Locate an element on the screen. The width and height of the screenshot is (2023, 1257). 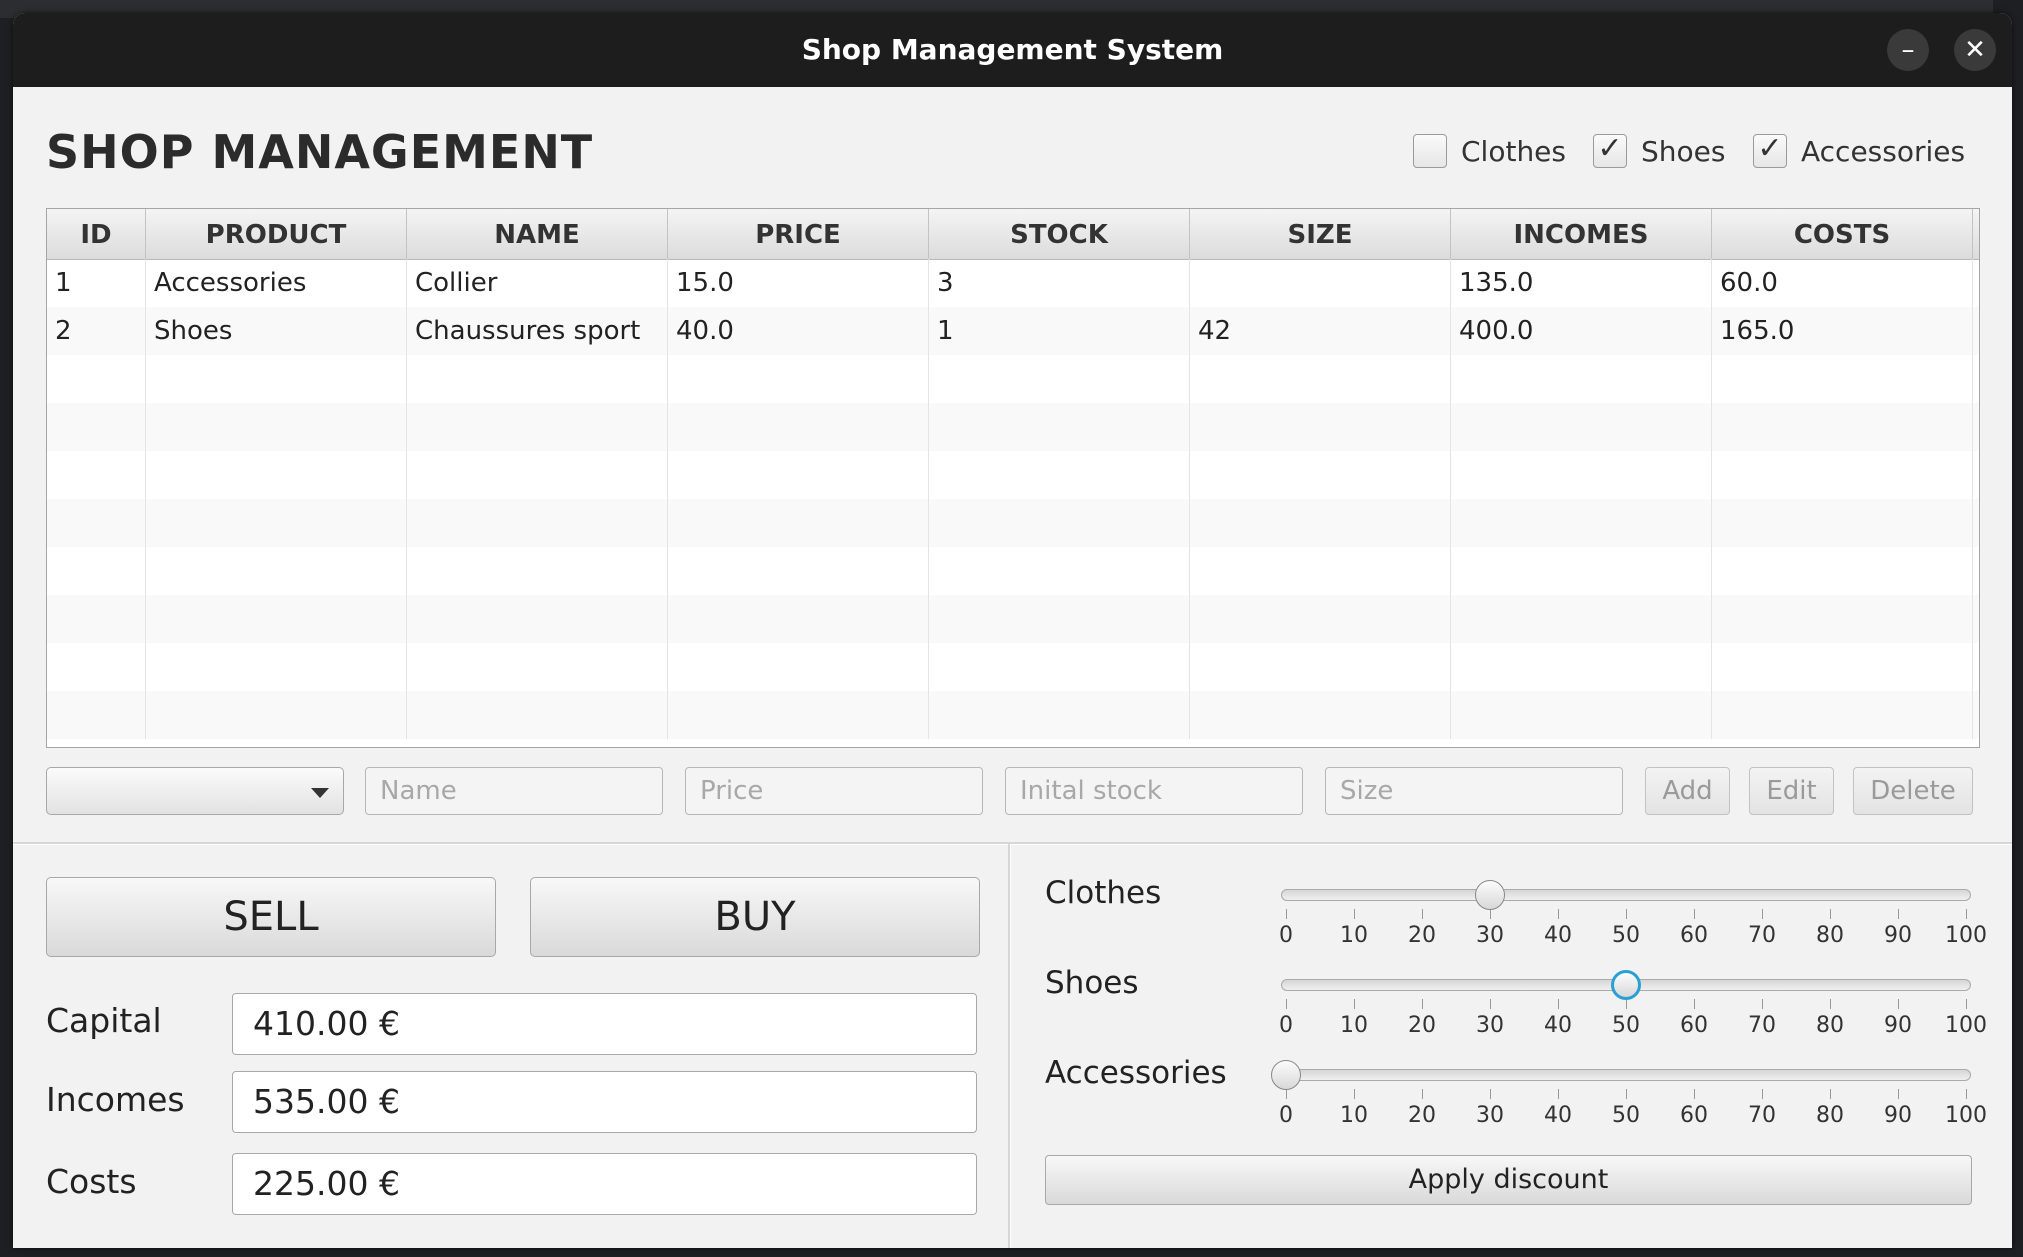
initial-stock-input: Inital stock is located at coordinates (1154, 791).